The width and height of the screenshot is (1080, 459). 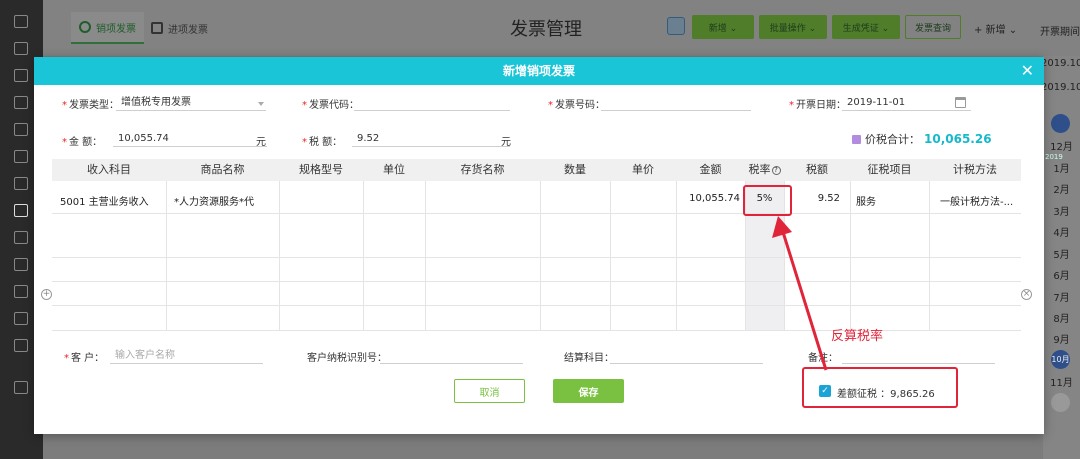 What do you see at coordinates (1060, 32) in the screenshot?
I see `period-label: 开票期间` at bounding box center [1060, 32].